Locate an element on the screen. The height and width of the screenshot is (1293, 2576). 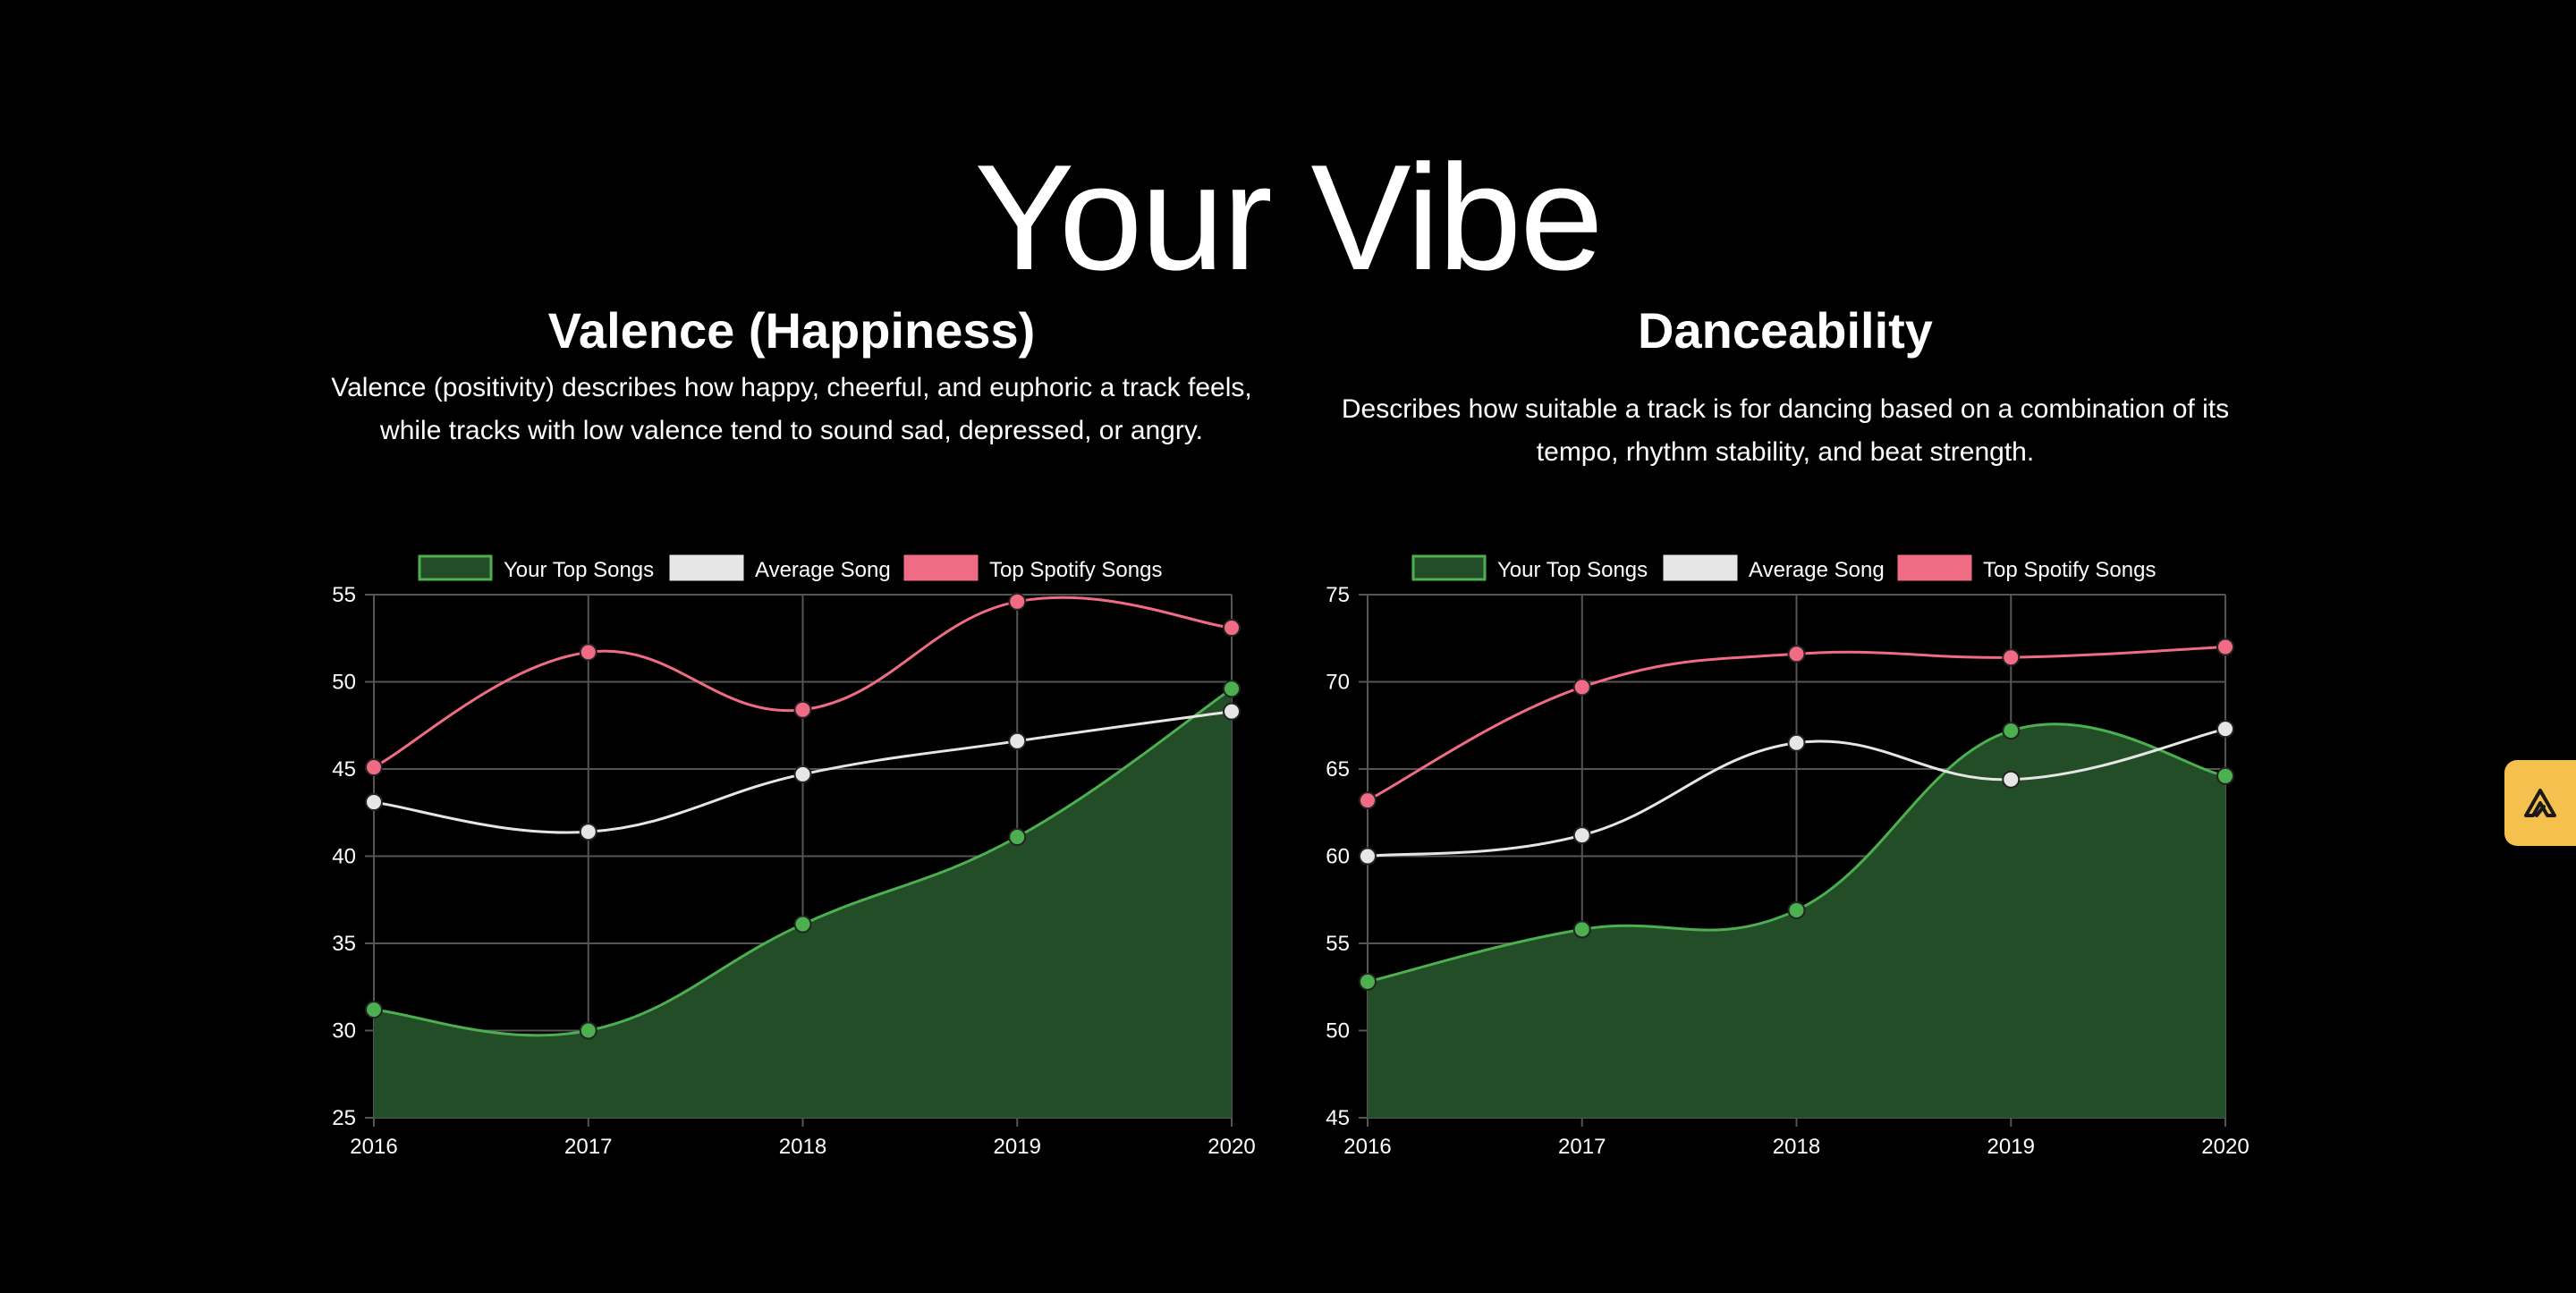
side-tab-button is located at coordinates (2540, 803).